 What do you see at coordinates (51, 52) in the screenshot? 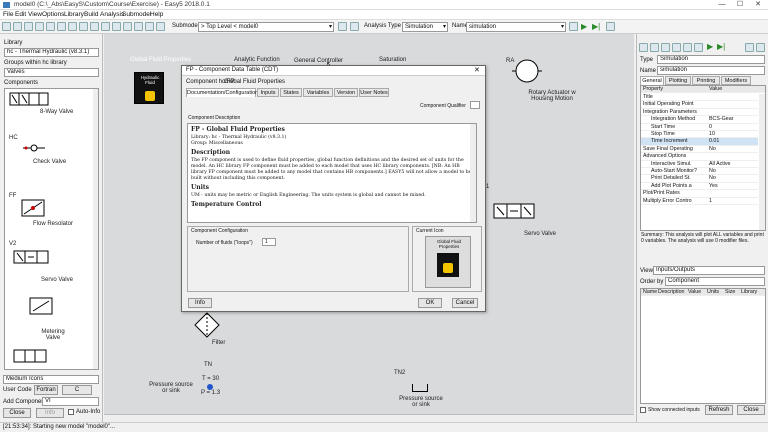
I see `library-select: hc - Thermal Hydraulic (v8.3.1)` at bounding box center [51, 52].